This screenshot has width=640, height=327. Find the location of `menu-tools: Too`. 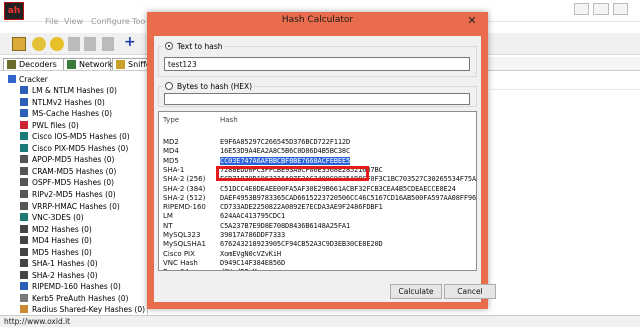

menu-tools: Too is located at coordinates (138, 21).